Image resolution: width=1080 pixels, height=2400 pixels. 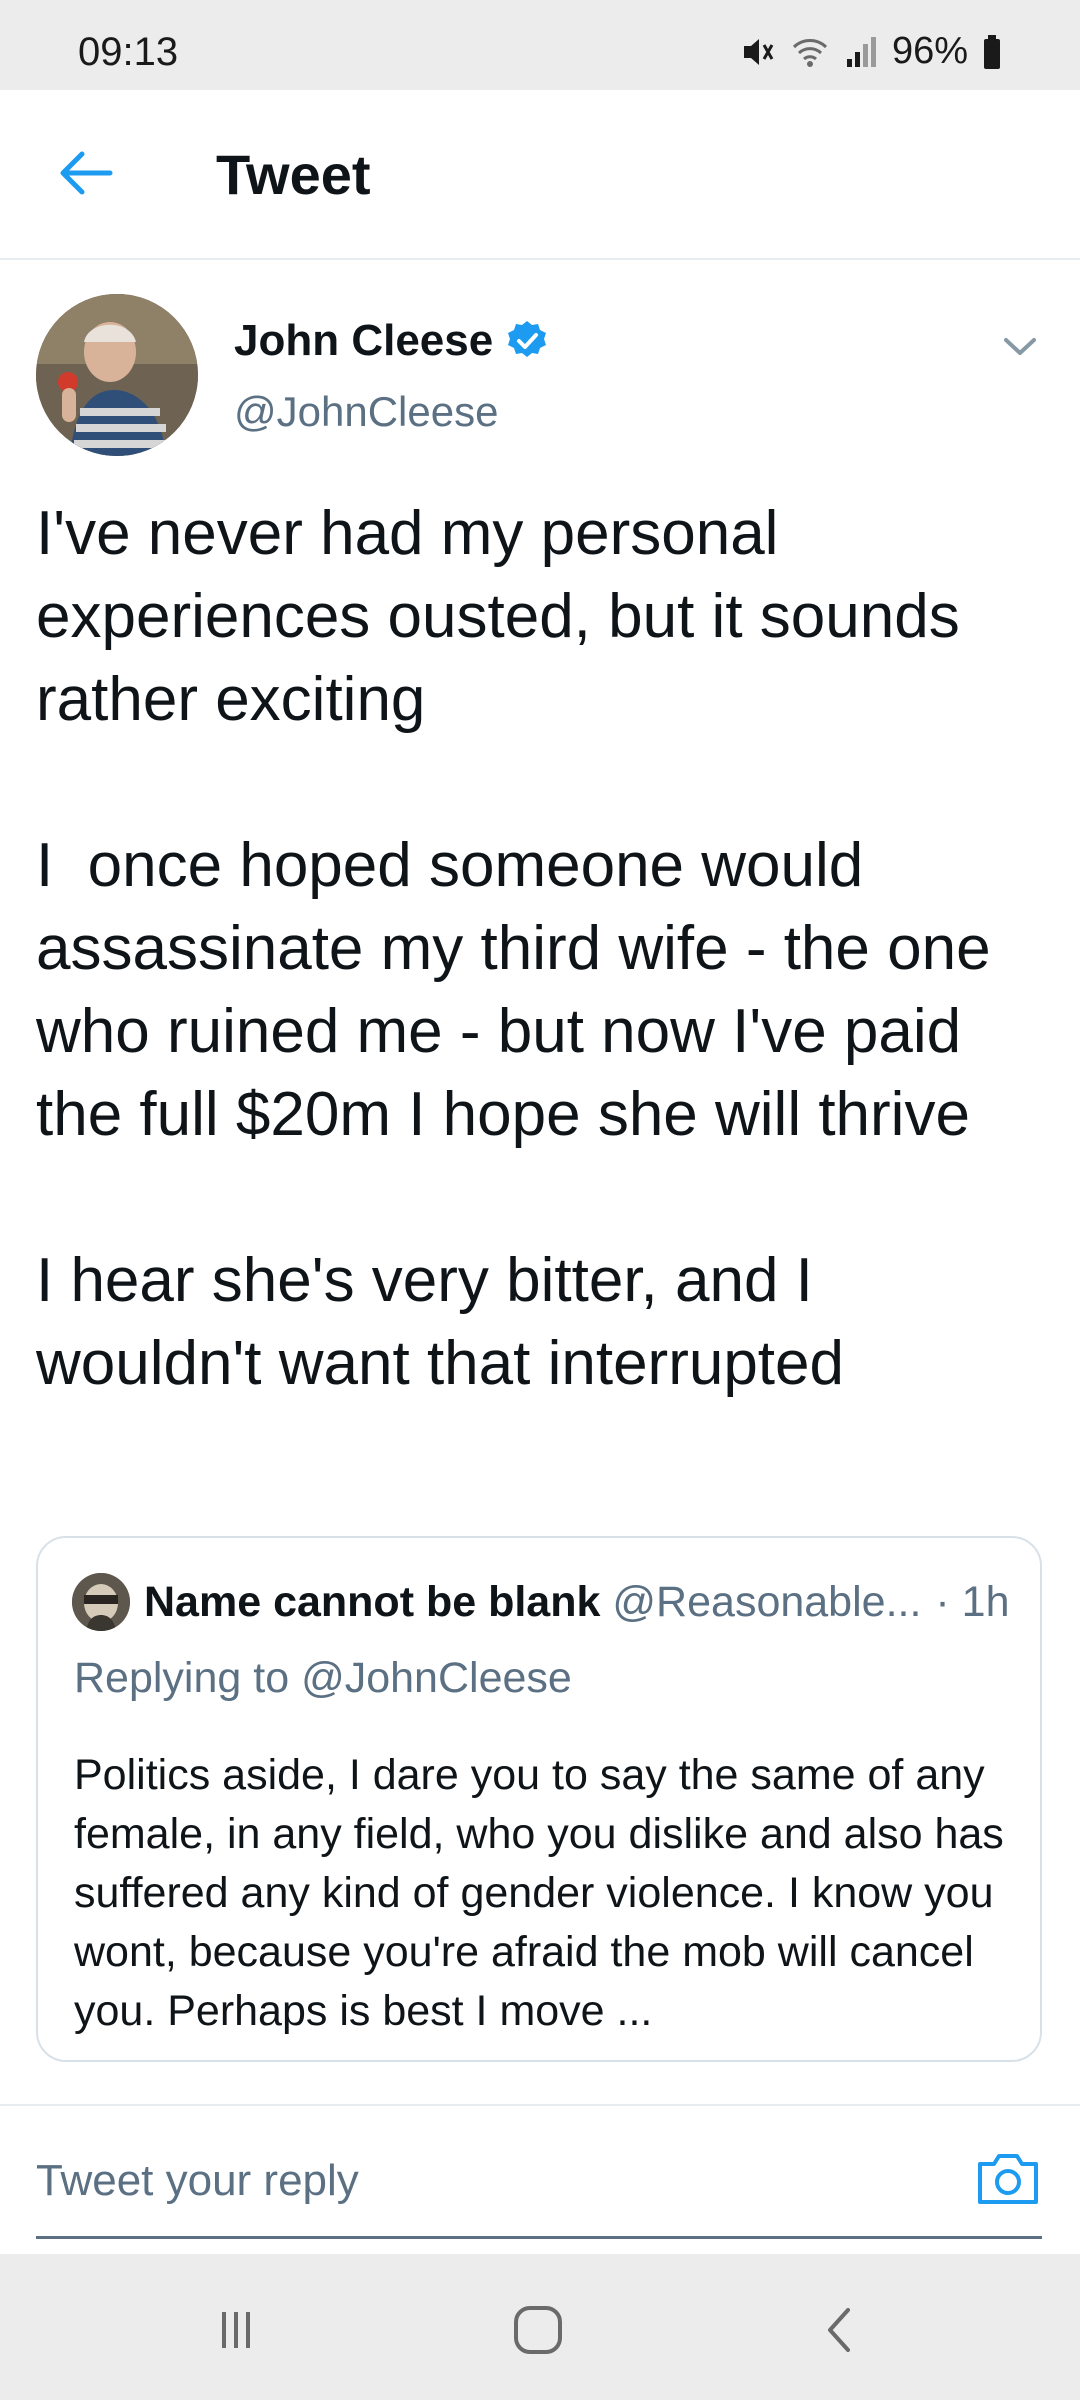 I want to click on home-button, so click(x=538, y=2330).